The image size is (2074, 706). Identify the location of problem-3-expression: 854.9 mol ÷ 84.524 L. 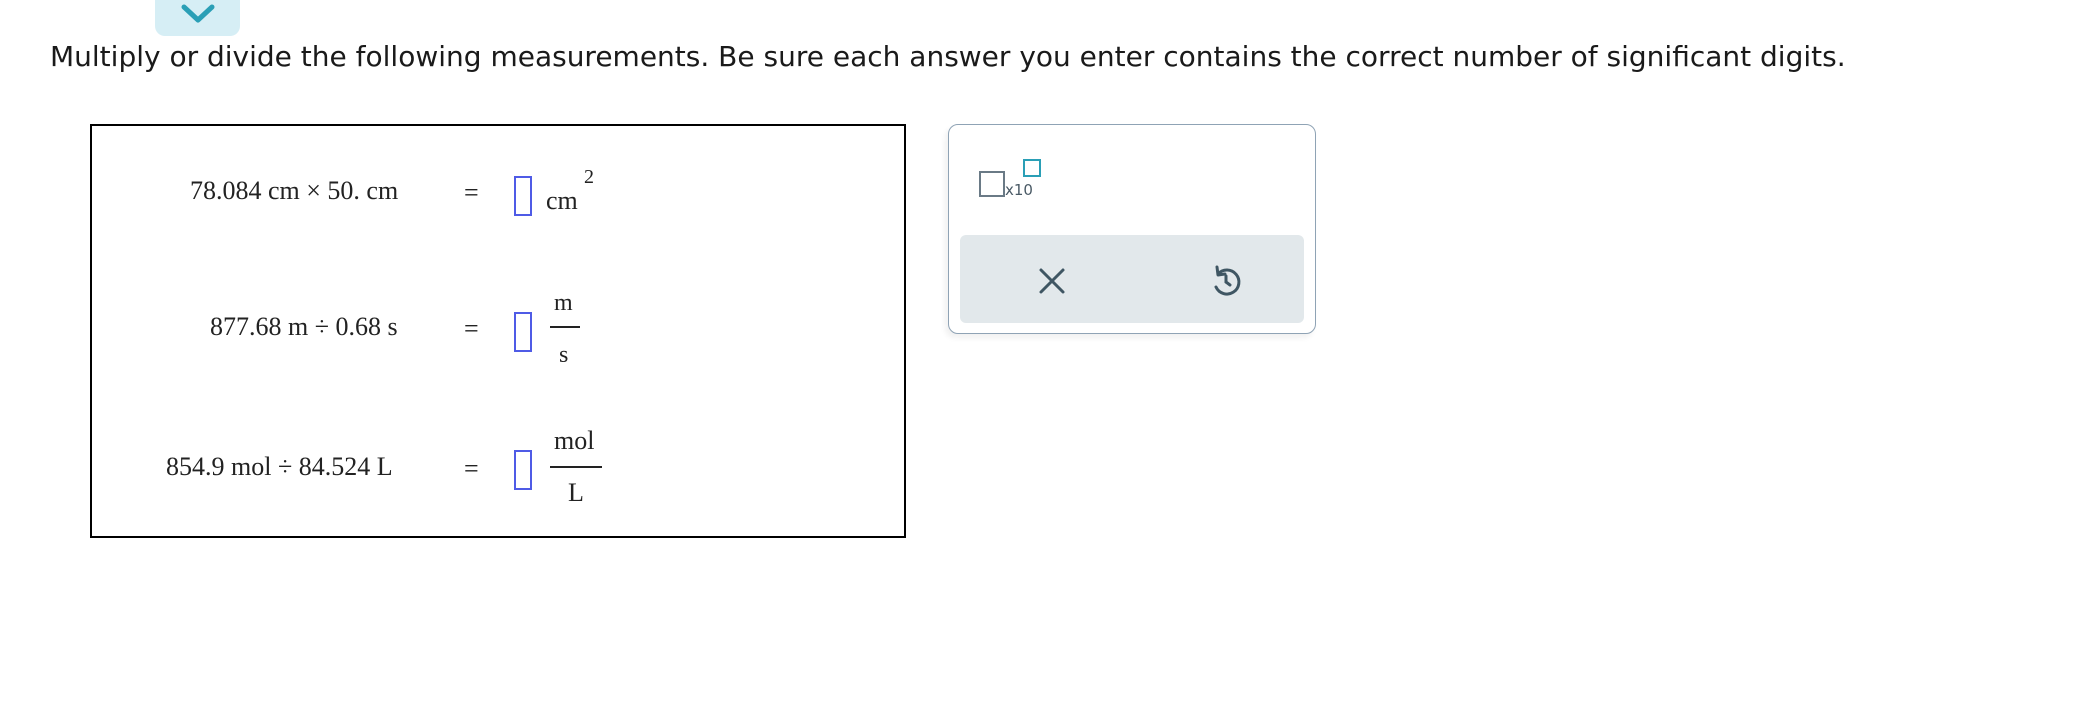
(279, 466).